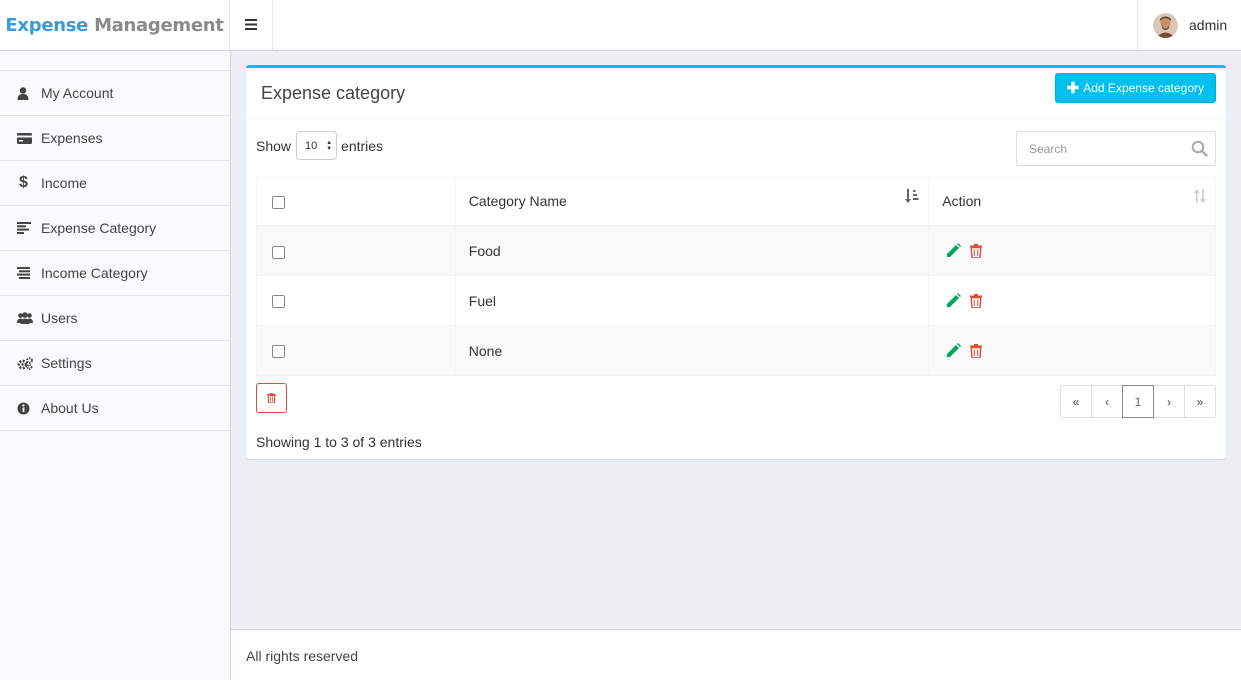  What do you see at coordinates (356, 202) in the screenshot?
I see `select-all-header` at bounding box center [356, 202].